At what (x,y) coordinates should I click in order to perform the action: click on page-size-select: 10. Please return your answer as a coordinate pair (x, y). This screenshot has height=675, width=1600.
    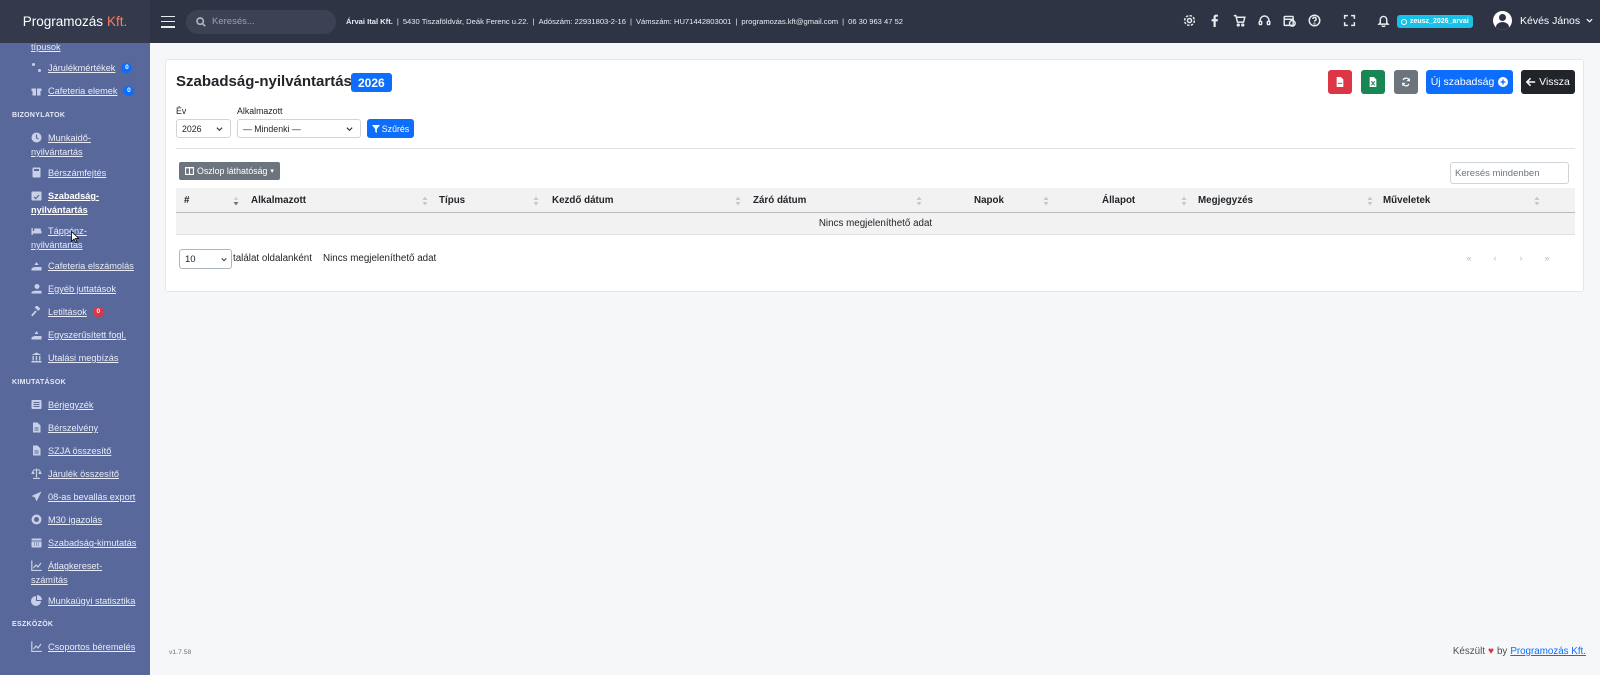
    Looking at the image, I should click on (205, 259).